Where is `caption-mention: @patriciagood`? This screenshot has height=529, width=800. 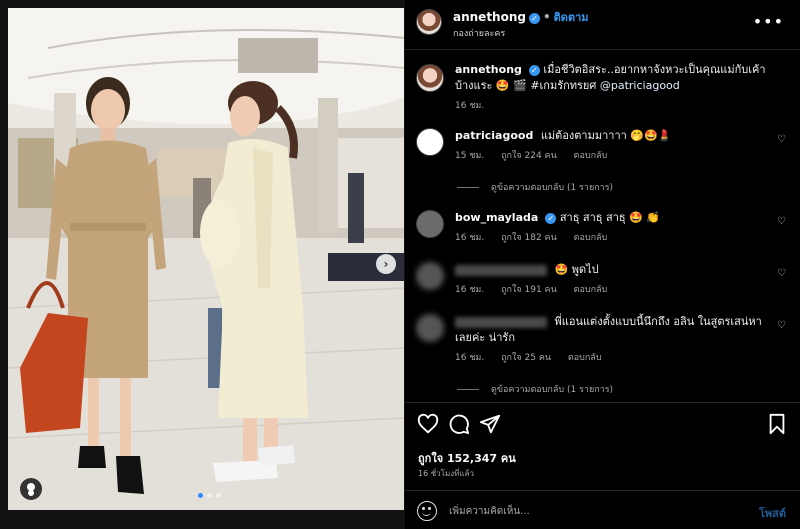
caption-mention: @patriciagood is located at coordinates (640, 85).